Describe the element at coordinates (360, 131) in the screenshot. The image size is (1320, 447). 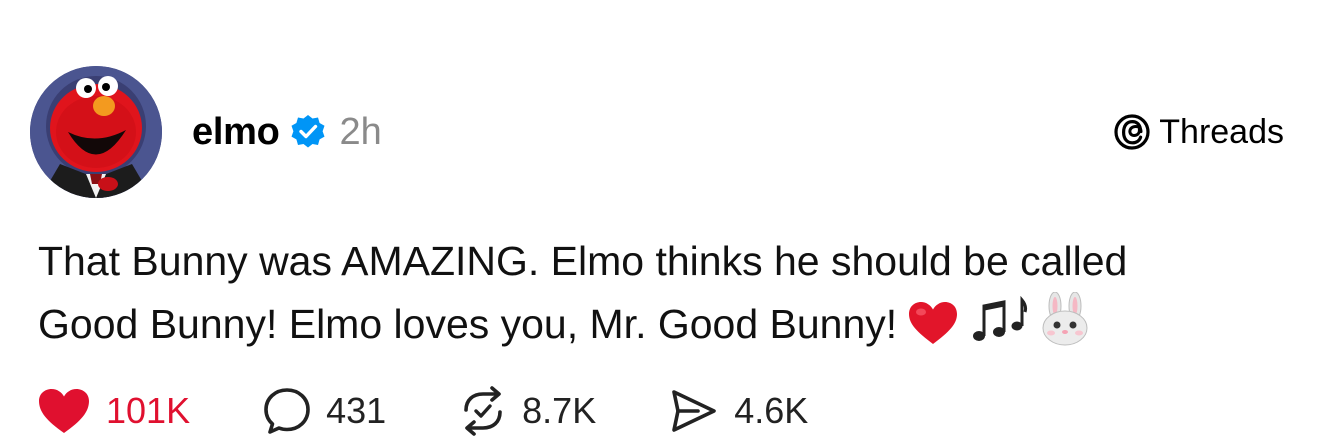
I see `post-timestamp: 2h` at that location.